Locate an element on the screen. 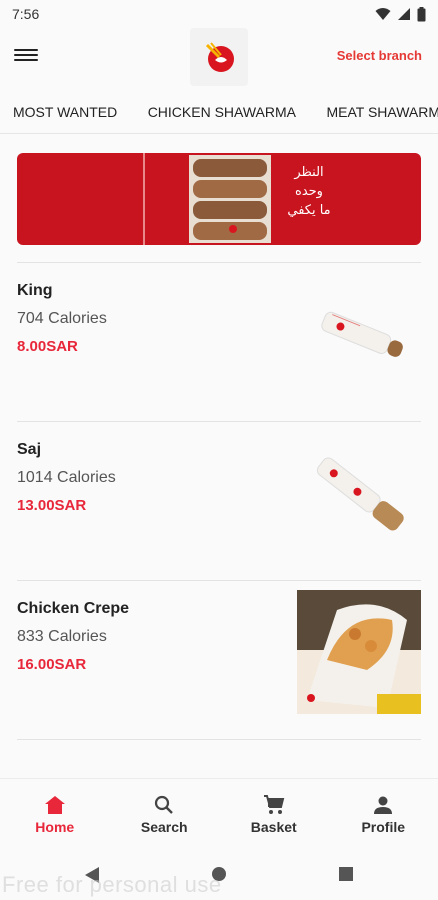 This screenshot has width=438, height=900. shawarma-stack-image is located at coordinates (230, 199).